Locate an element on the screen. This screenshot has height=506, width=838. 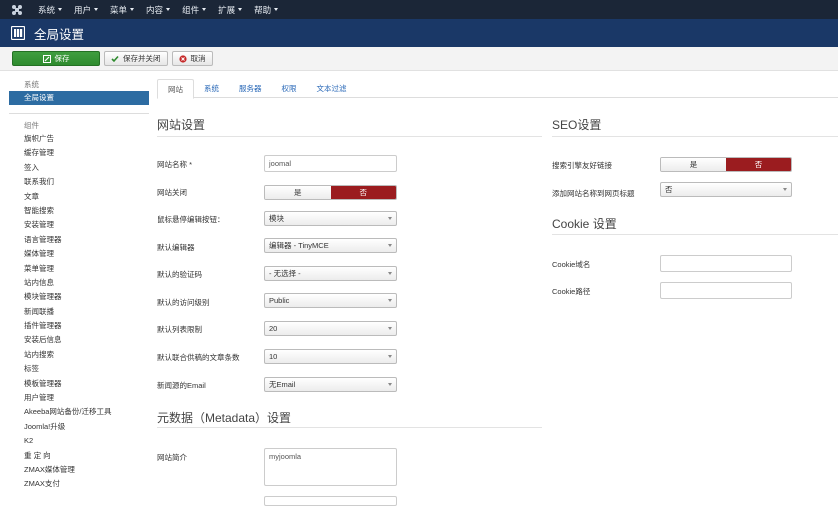
sidebar-item: 安装后信息 is located at coordinates (79, 340).